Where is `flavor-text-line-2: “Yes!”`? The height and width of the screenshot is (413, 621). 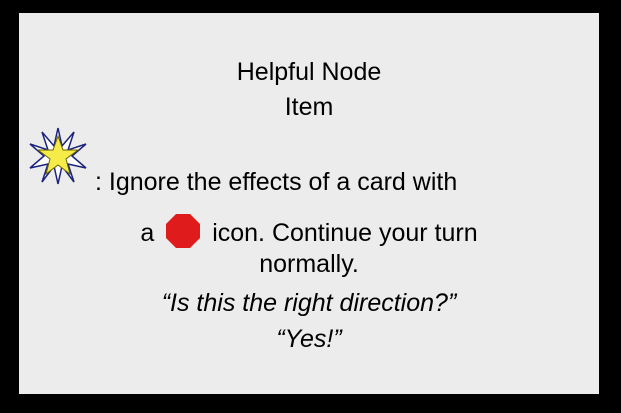 flavor-text-line-2: “Yes!” is located at coordinates (309, 339).